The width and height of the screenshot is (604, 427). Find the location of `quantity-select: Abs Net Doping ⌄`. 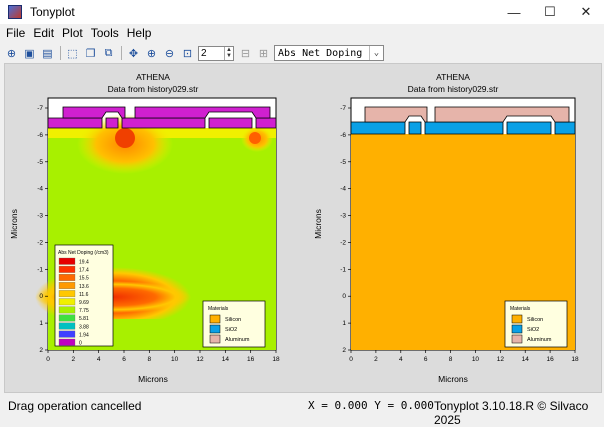

quantity-select: Abs Net Doping ⌄ is located at coordinates (329, 53).